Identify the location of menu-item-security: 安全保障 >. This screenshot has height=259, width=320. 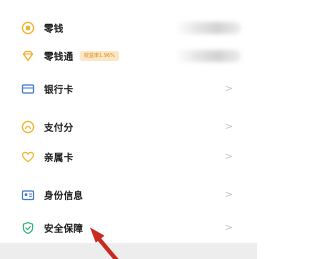
(128, 228).